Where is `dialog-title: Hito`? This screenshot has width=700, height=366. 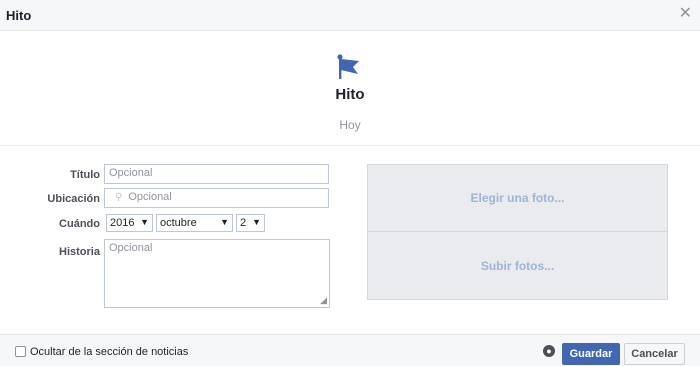 dialog-title: Hito is located at coordinates (19, 15).